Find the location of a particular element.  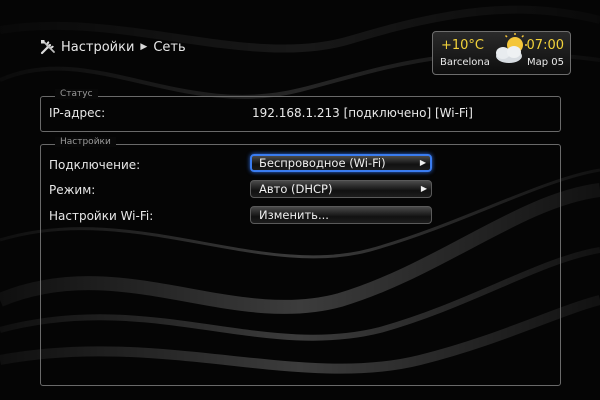

connection-value: Беспроводное (Wi-Fi) is located at coordinates (322, 163).